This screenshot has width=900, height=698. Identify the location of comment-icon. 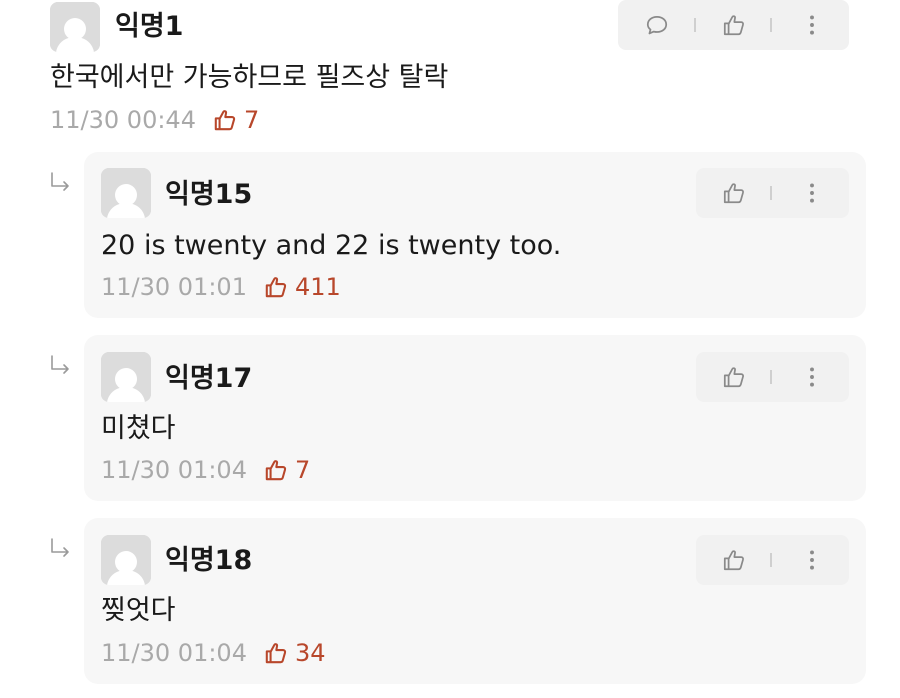
(657, 25).